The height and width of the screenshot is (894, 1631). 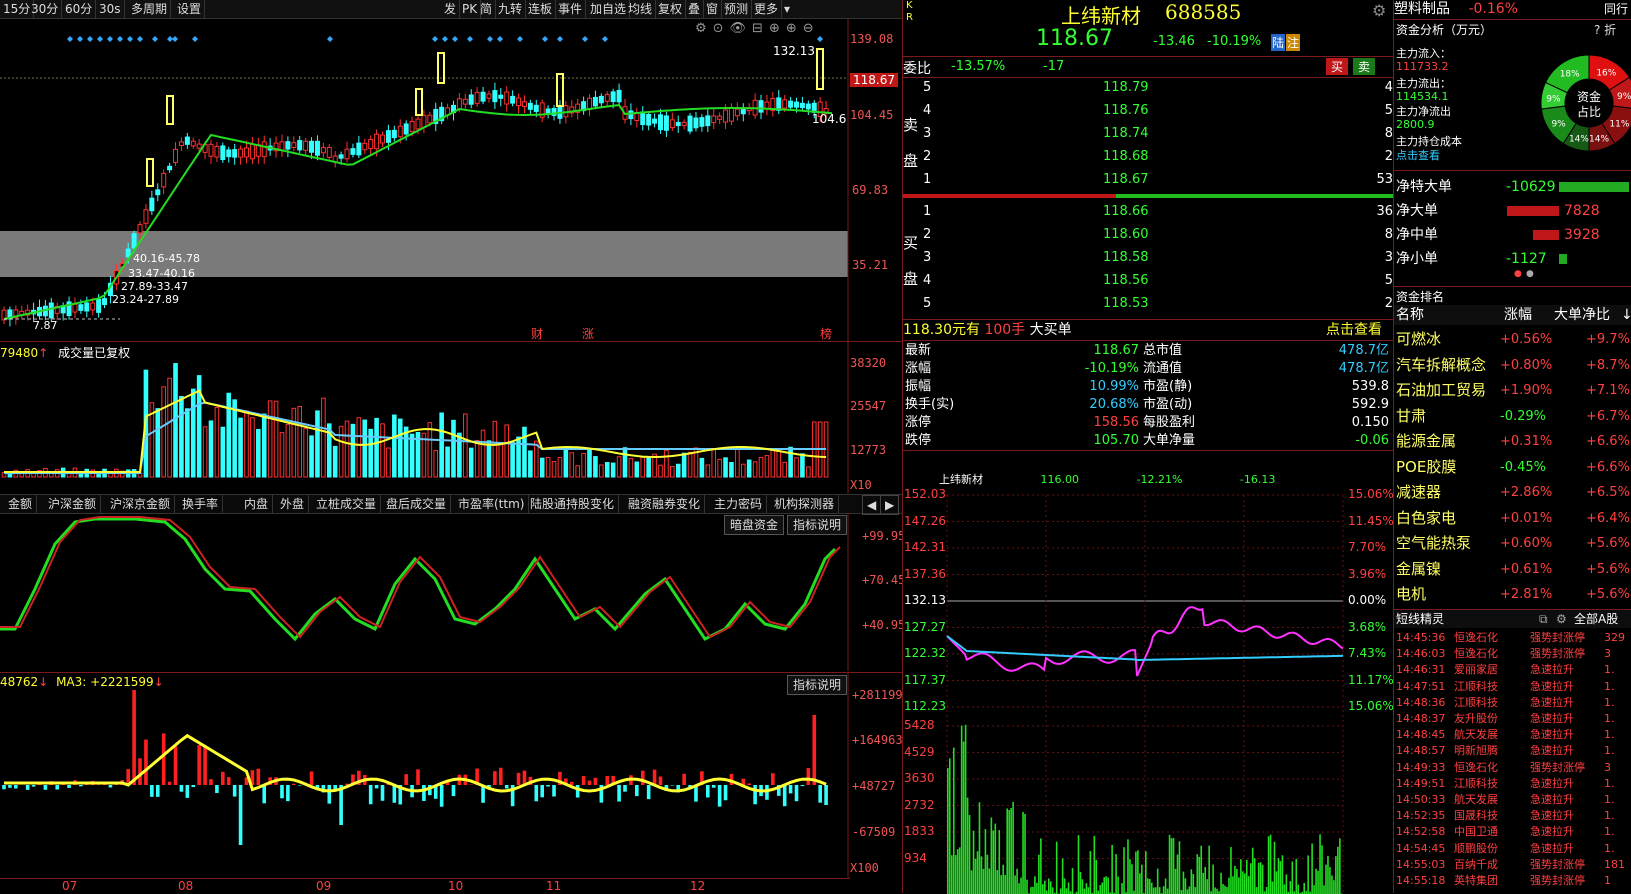 What do you see at coordinates (189, 9) in the screenshot?
I see `toolbar-item-5: 设置` at bounding box center [189, 9].